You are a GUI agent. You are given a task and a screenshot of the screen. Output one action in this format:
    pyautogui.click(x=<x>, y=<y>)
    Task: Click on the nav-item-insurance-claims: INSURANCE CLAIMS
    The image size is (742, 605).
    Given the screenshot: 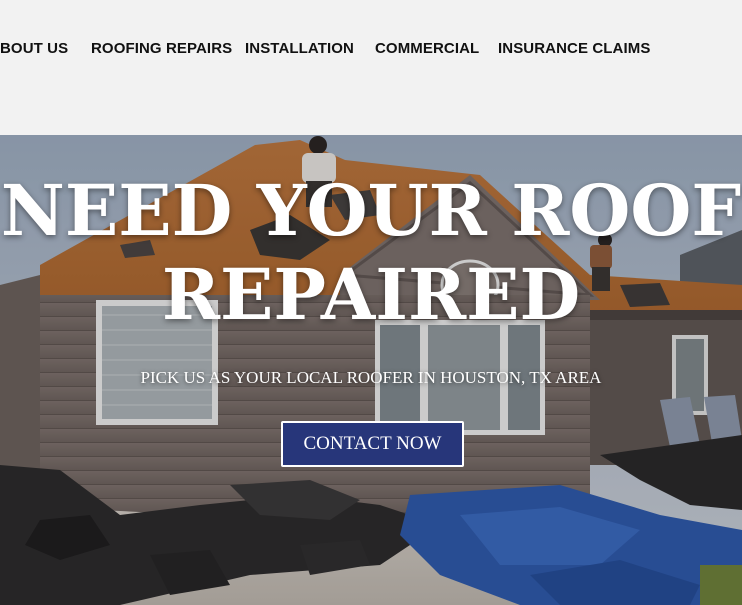 What is the action you would take?
    pyautogui.click(x=574, y=48)
    